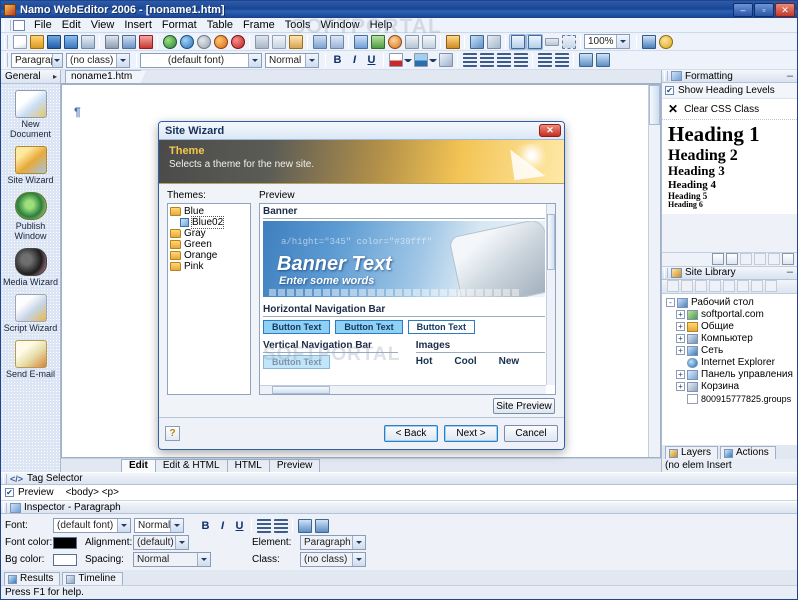 This screenshot has height=600, width=798. Describe the element at coordinates (729, 351) in the screenshot. I see `tree-node: + Сеть` at that location.